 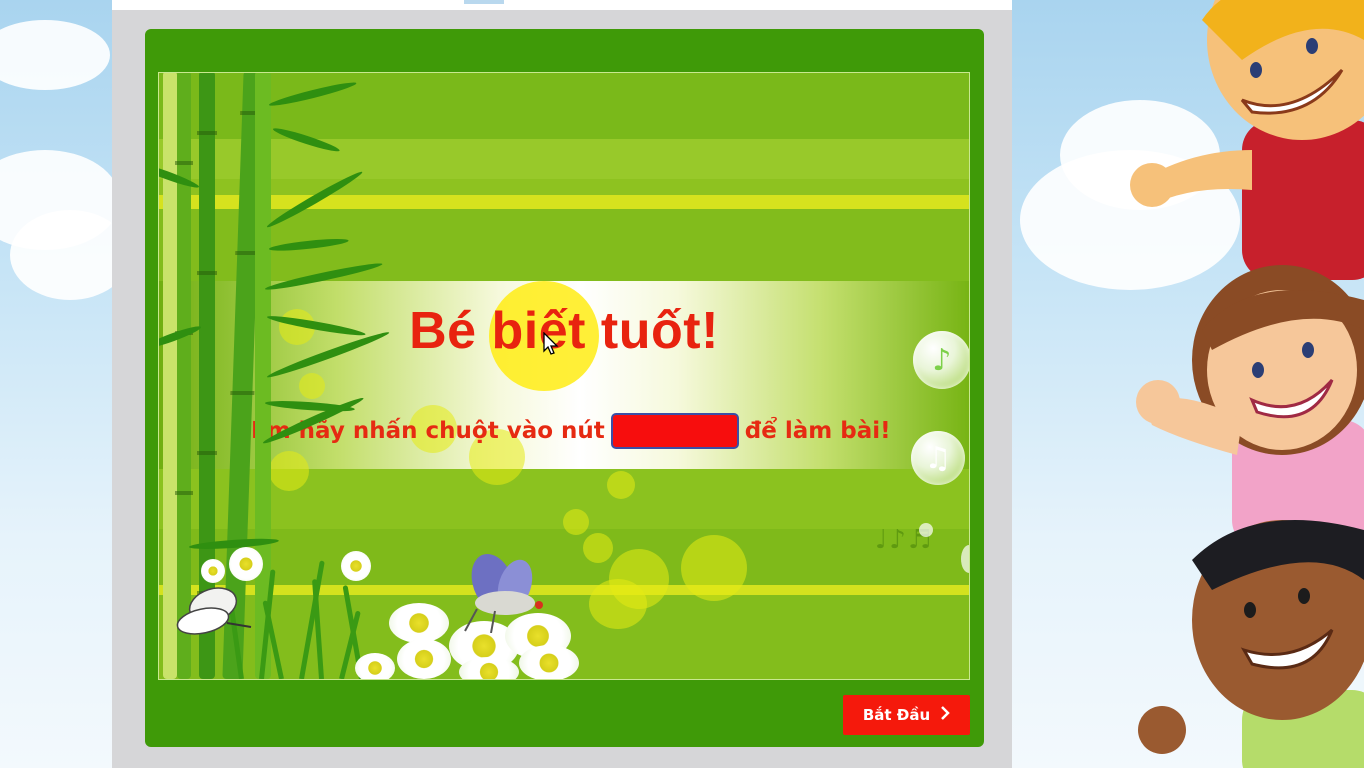 I want to click on start-button-reference, so click(x=674, y=431).